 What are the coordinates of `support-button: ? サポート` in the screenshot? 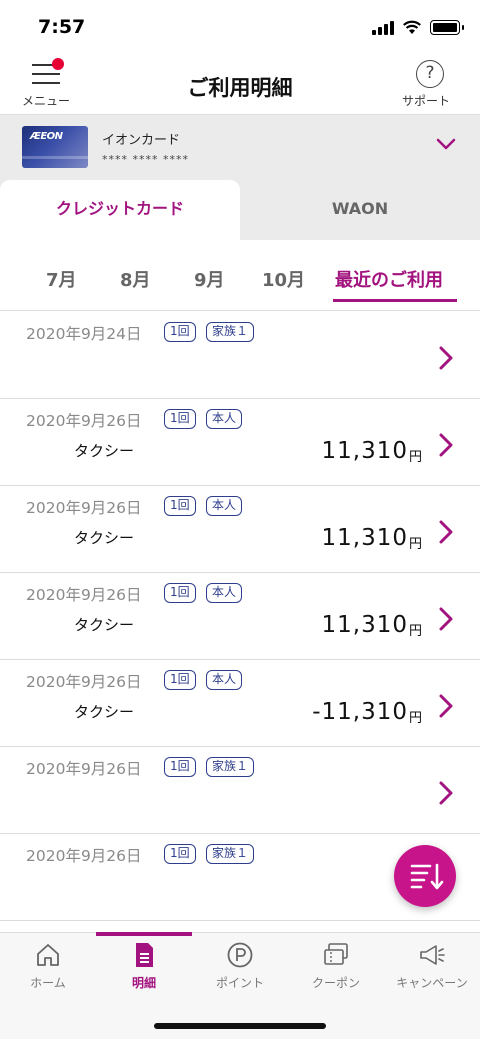 It's located at (432, 86).